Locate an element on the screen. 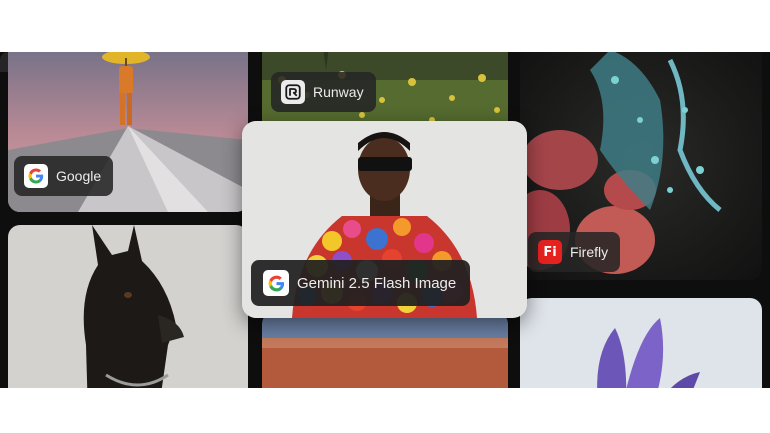 This screenshot has width=770, height=433. firefly-logo-icon: Fi is located at coordinates (550, 252).